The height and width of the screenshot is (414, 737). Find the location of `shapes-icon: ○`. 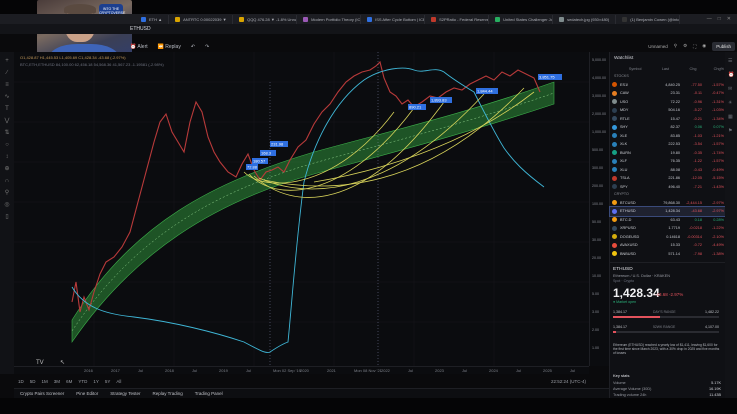

shapes-icon: ○ is located at coordinates (7, 145).